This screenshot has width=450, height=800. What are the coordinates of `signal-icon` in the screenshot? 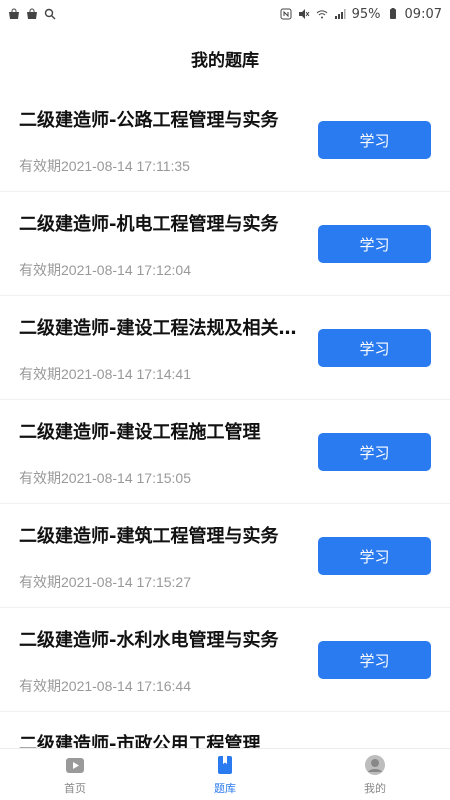 It's located at (340, 14).